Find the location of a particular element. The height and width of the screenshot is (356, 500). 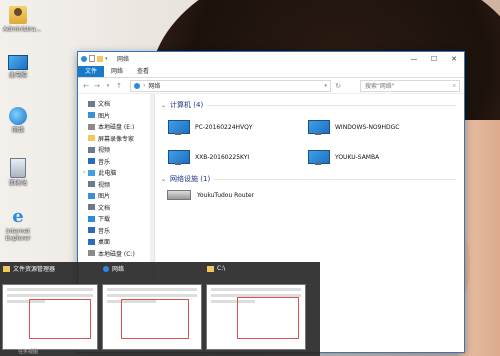

close-button: ✕ is located at coordinates (454, 59).